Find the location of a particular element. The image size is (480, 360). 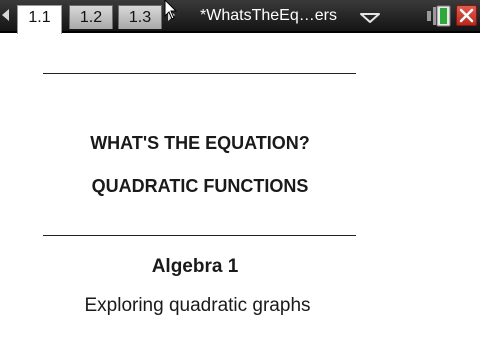

close-x-glyph is located at coordinates (466, 15).